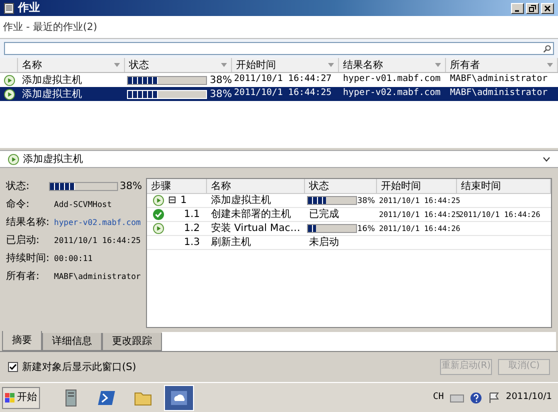 The image size is (558, 412). I want to click on column-header: 所有者, so click(502, 65).